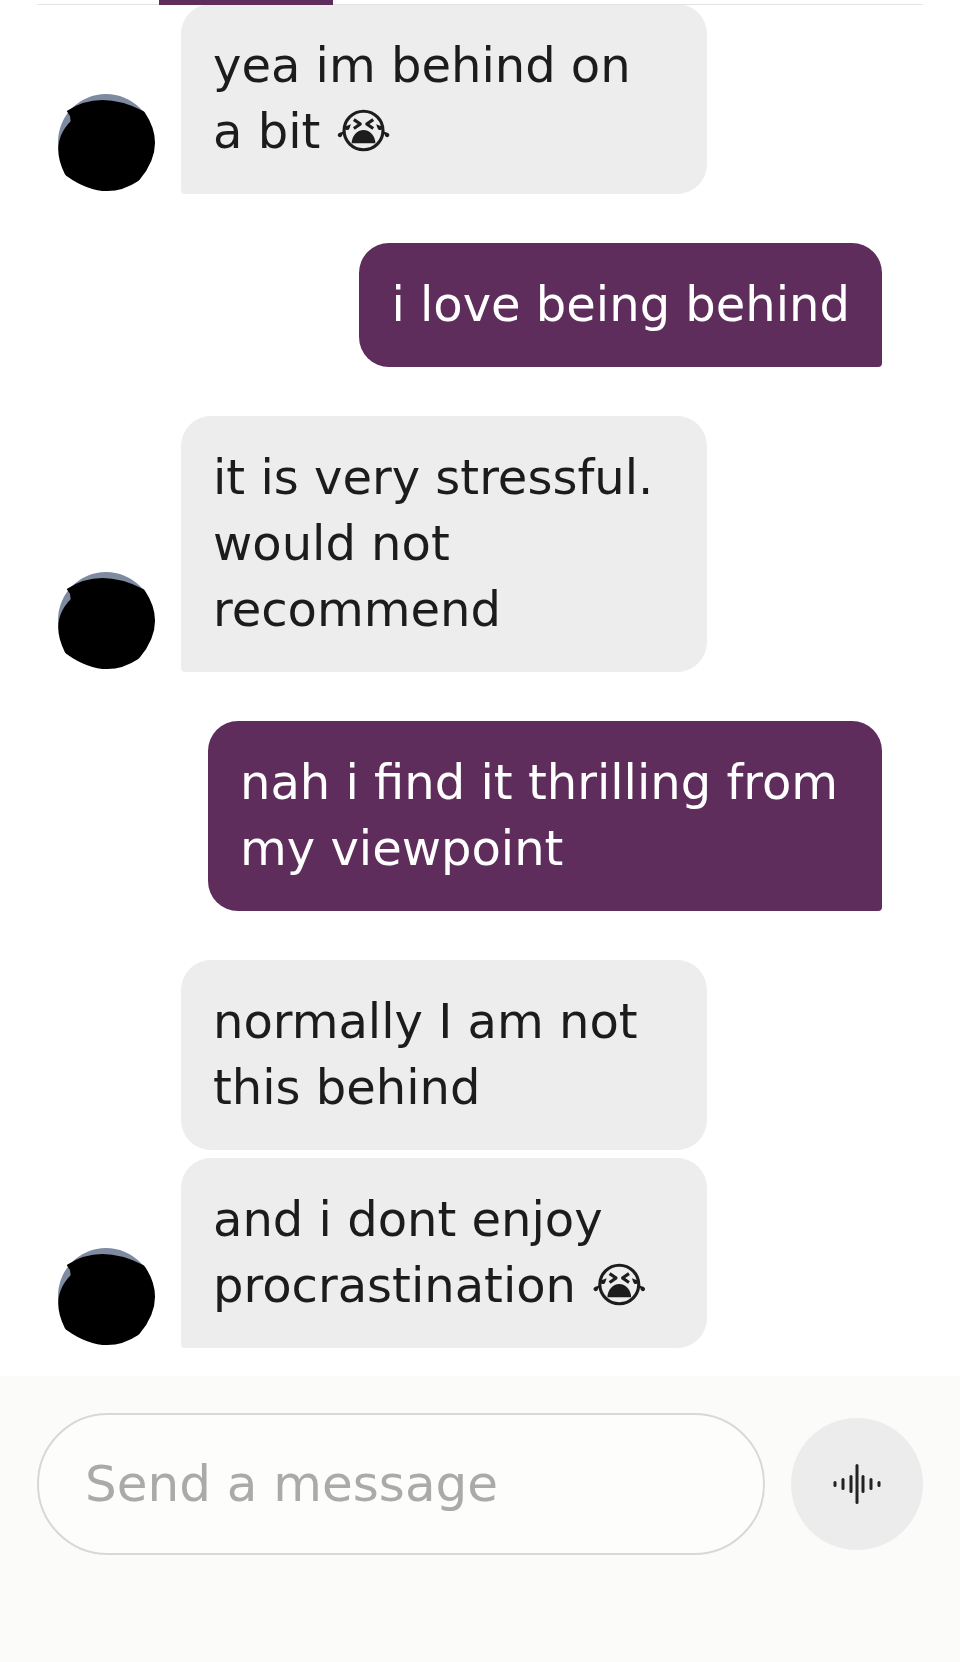  What do you see at coordinates (425, 1054) in the screenshot?
I see `message-text: normally I am not this behind` at bounding box center [425, 1054].